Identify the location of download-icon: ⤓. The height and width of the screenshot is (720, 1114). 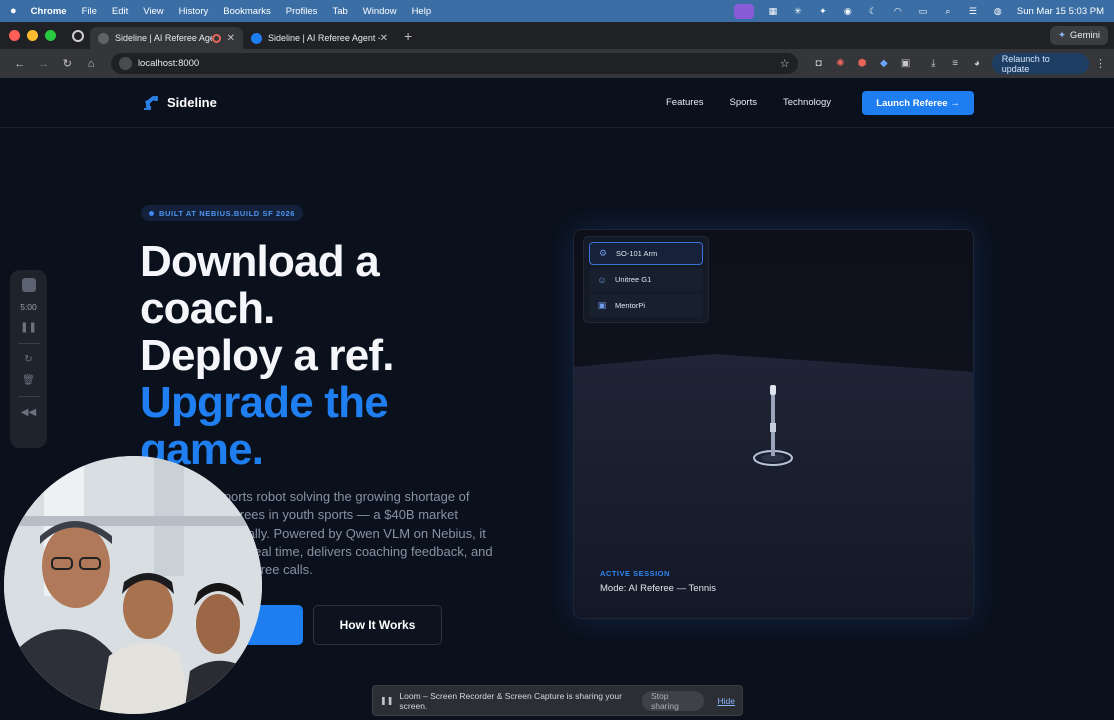
(933, 63).